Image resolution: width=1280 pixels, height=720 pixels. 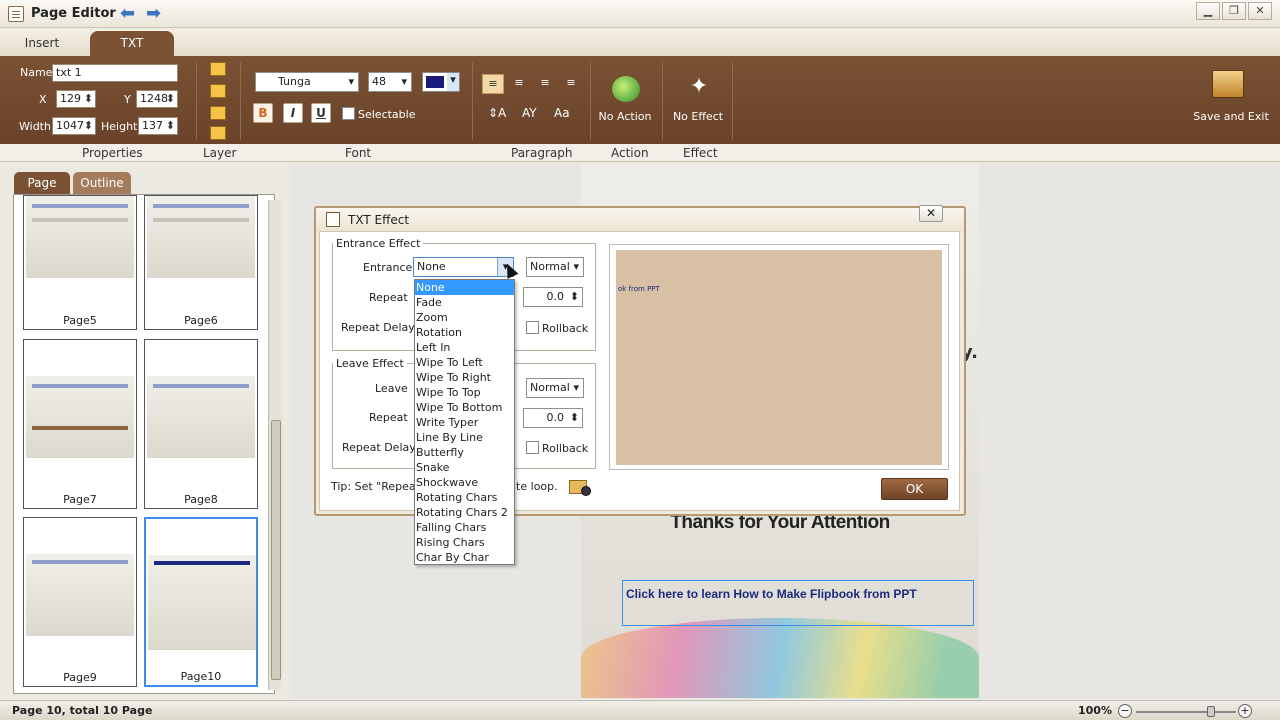 What do you see at coordinates (80, 602) in the screenshot?
I see `page-thumb: Page9` at bounding box center [80, 602].